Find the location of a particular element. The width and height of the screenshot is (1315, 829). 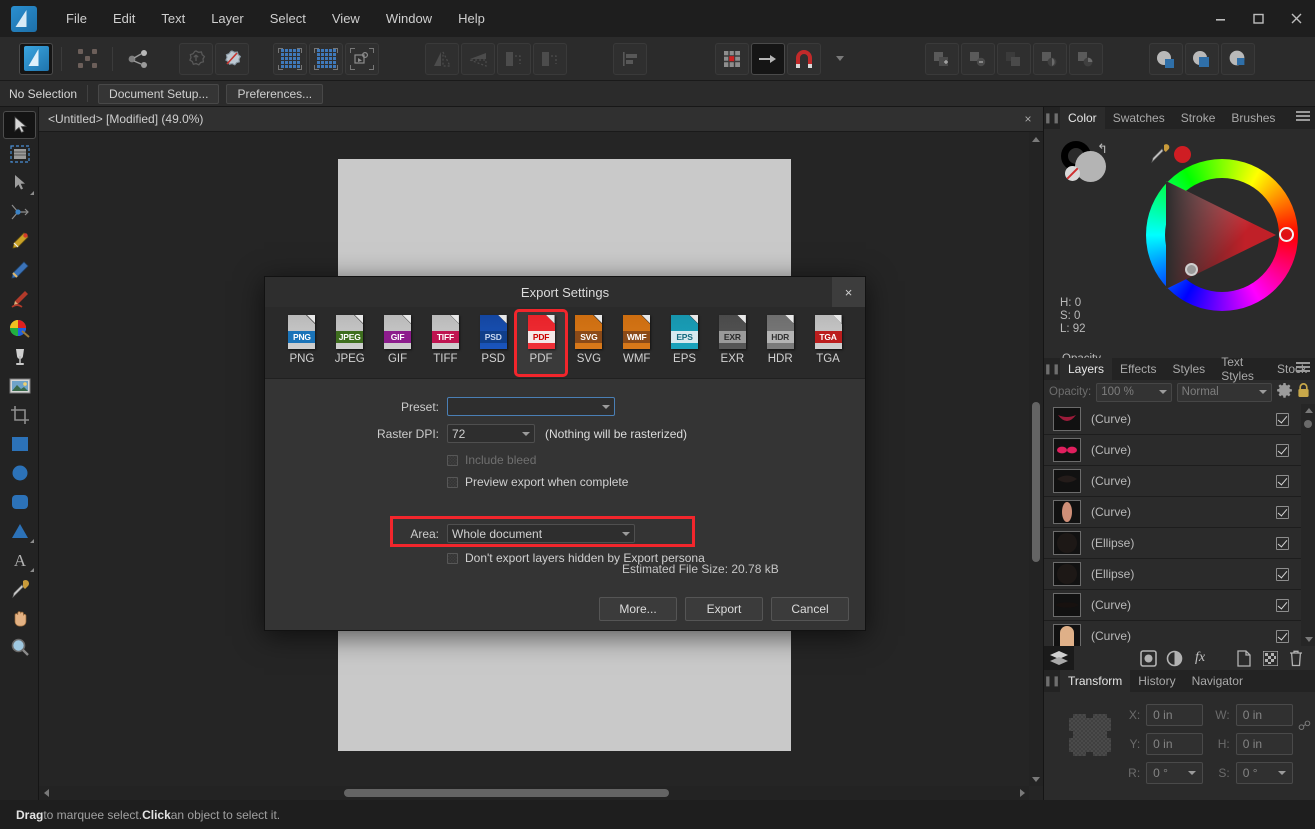

tab-navigator: Navigator is located at coordinates (1217, 681).